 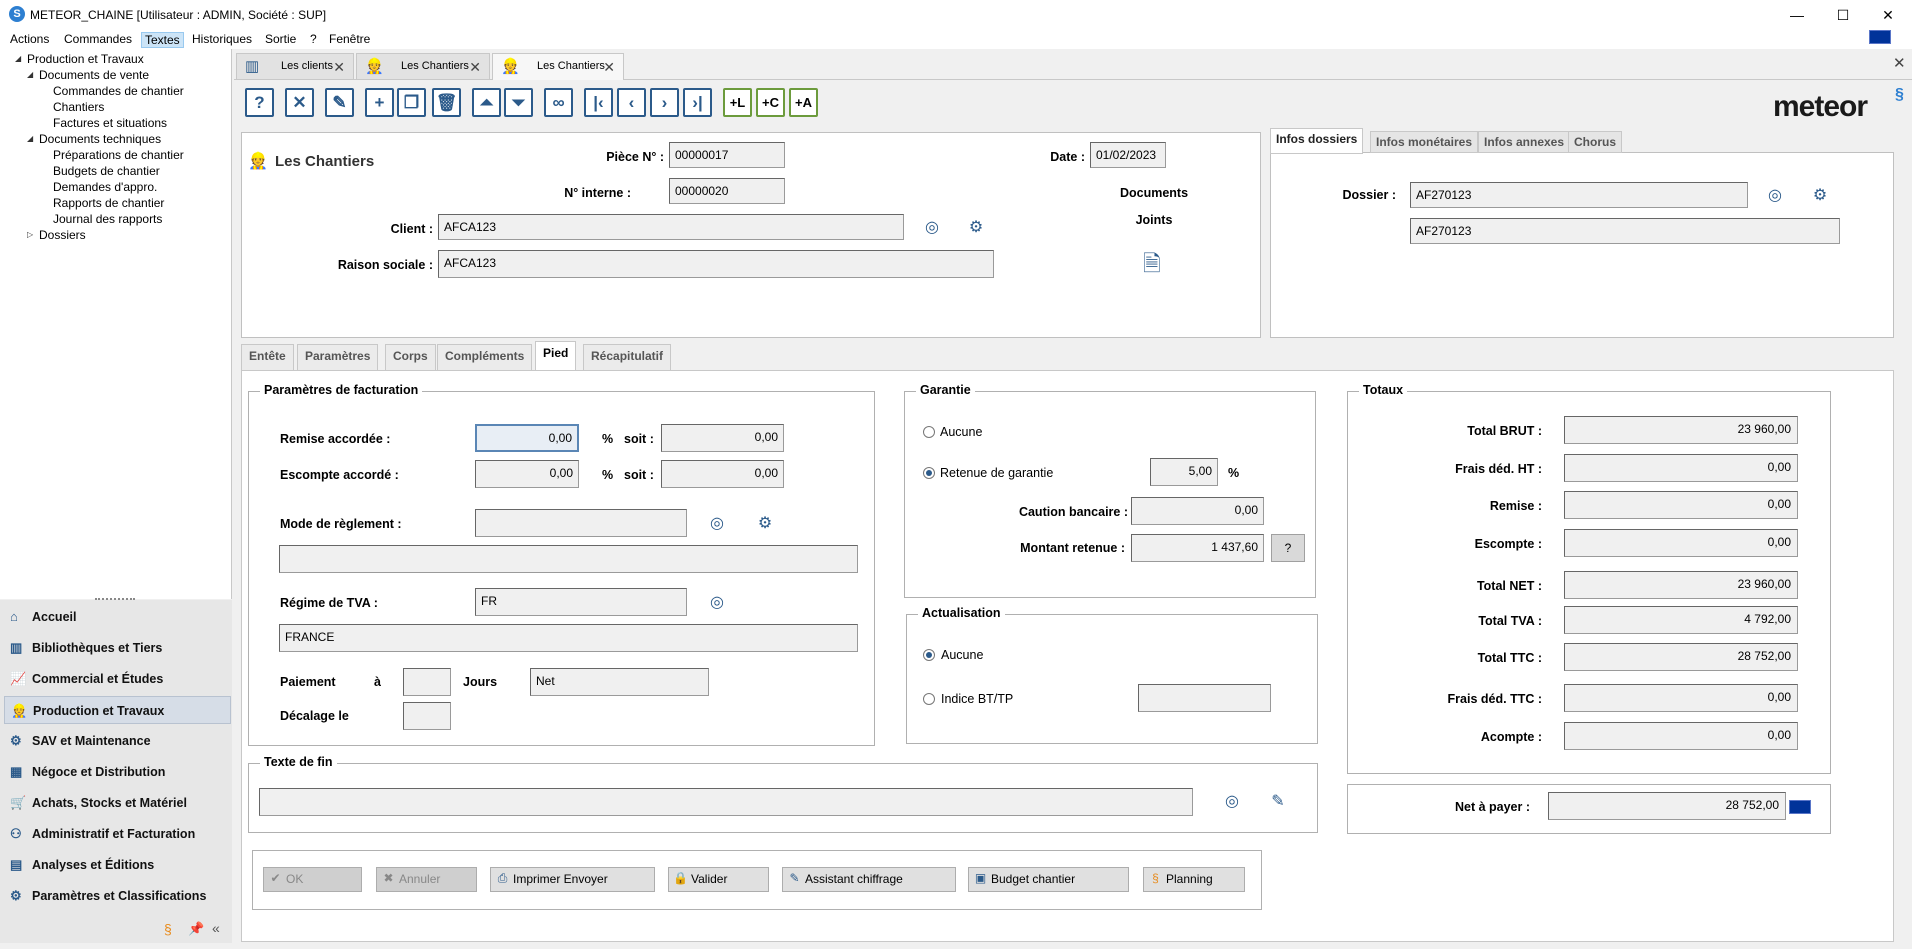 I want to click on total-value-field: 28 752,00, so click(x=1681, y=657).